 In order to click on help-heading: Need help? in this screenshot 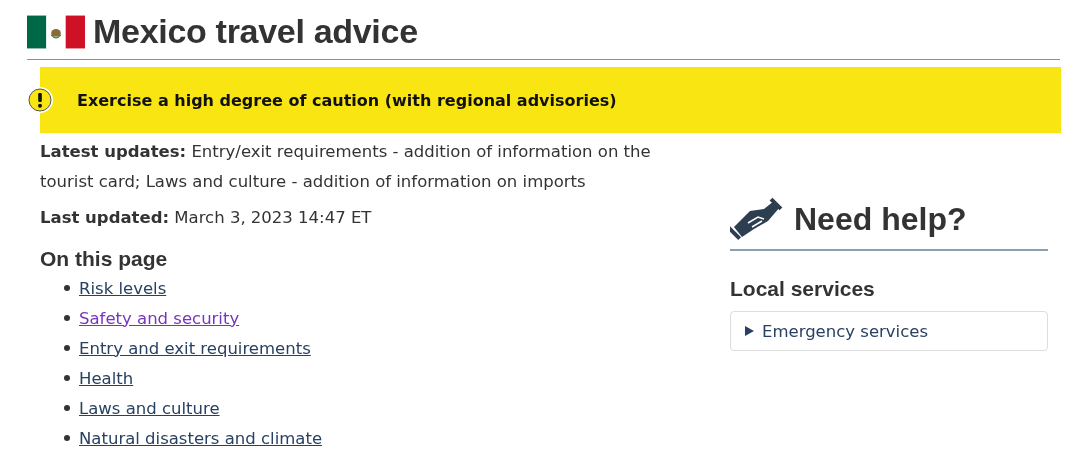, I will do `click(880, 219)`.